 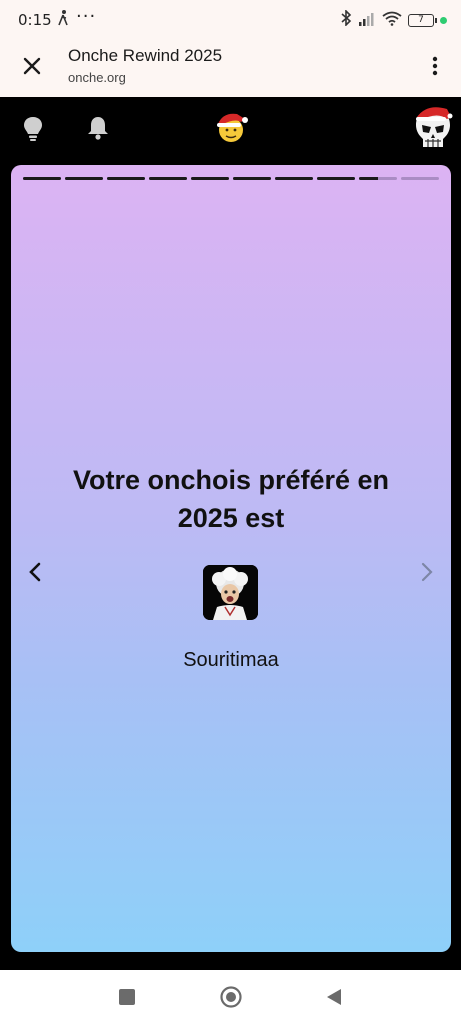 What do you see at coordinates (33, 131) in the screenshot?
I see `lightbulb-icon` at bounding box center [33, 131].